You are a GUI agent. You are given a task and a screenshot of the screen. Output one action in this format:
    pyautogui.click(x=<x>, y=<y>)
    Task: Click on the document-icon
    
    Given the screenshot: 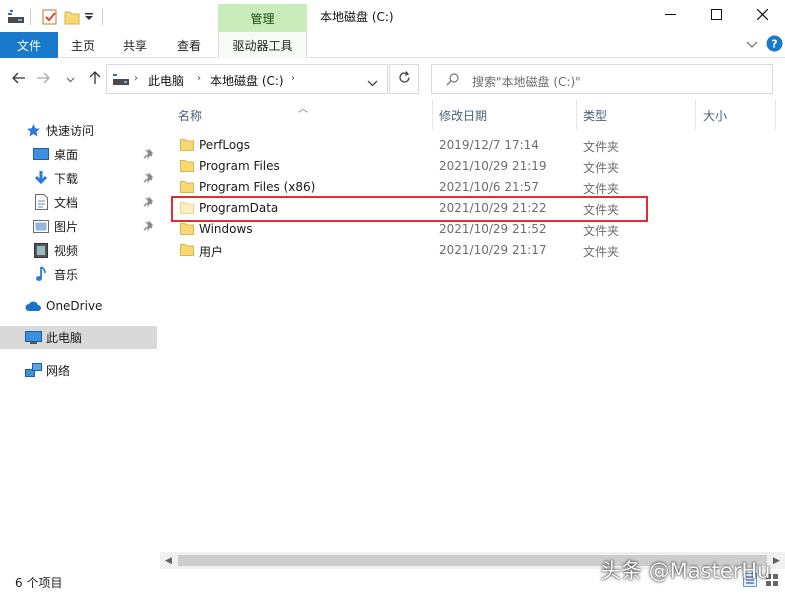 What is the action you would take?
    pyautogui.click(x=41, y=202)
    